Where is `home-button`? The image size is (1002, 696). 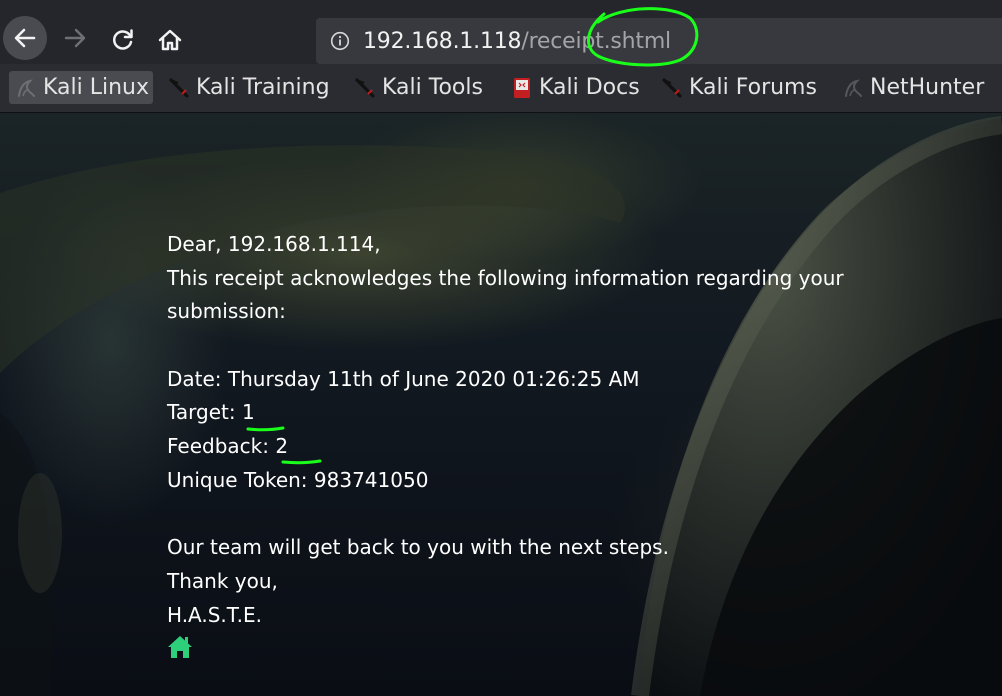
home-button is located at coordinates (170, 40).